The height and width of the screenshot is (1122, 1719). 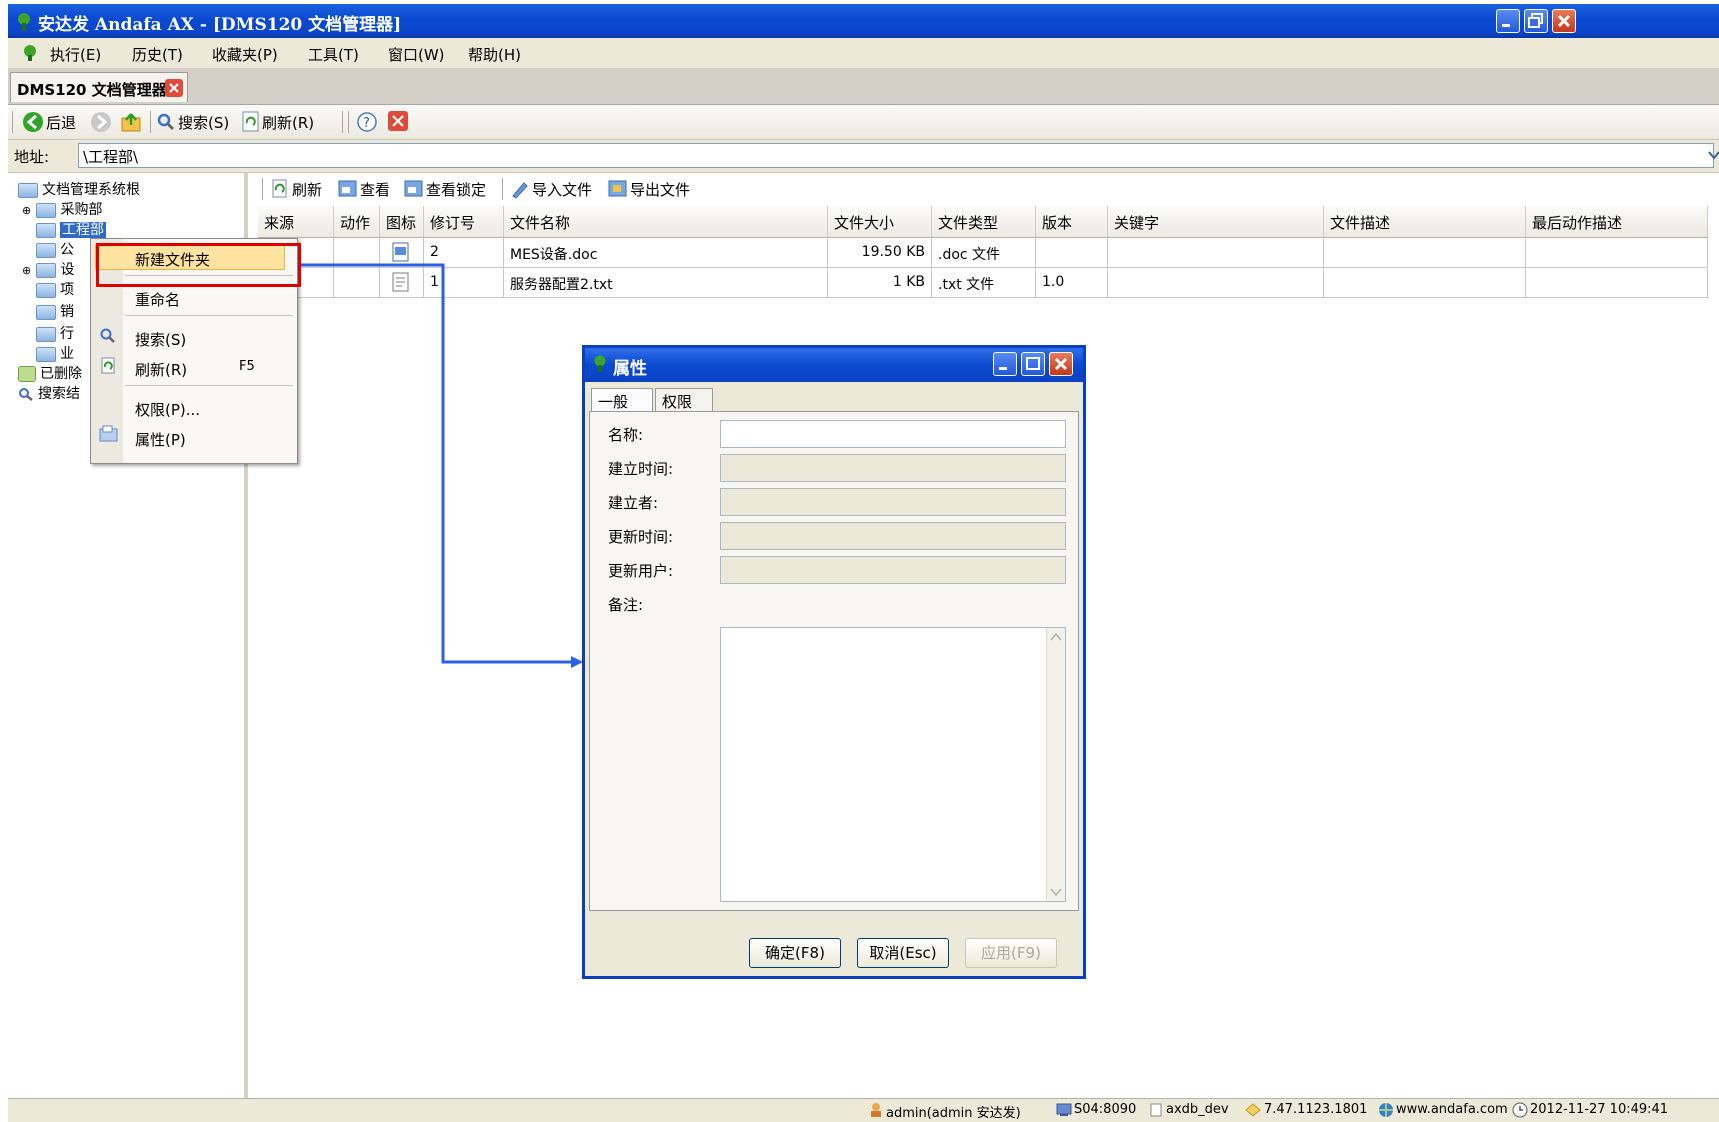 I want to click on export-file-icon, so click(x=618, y=189).